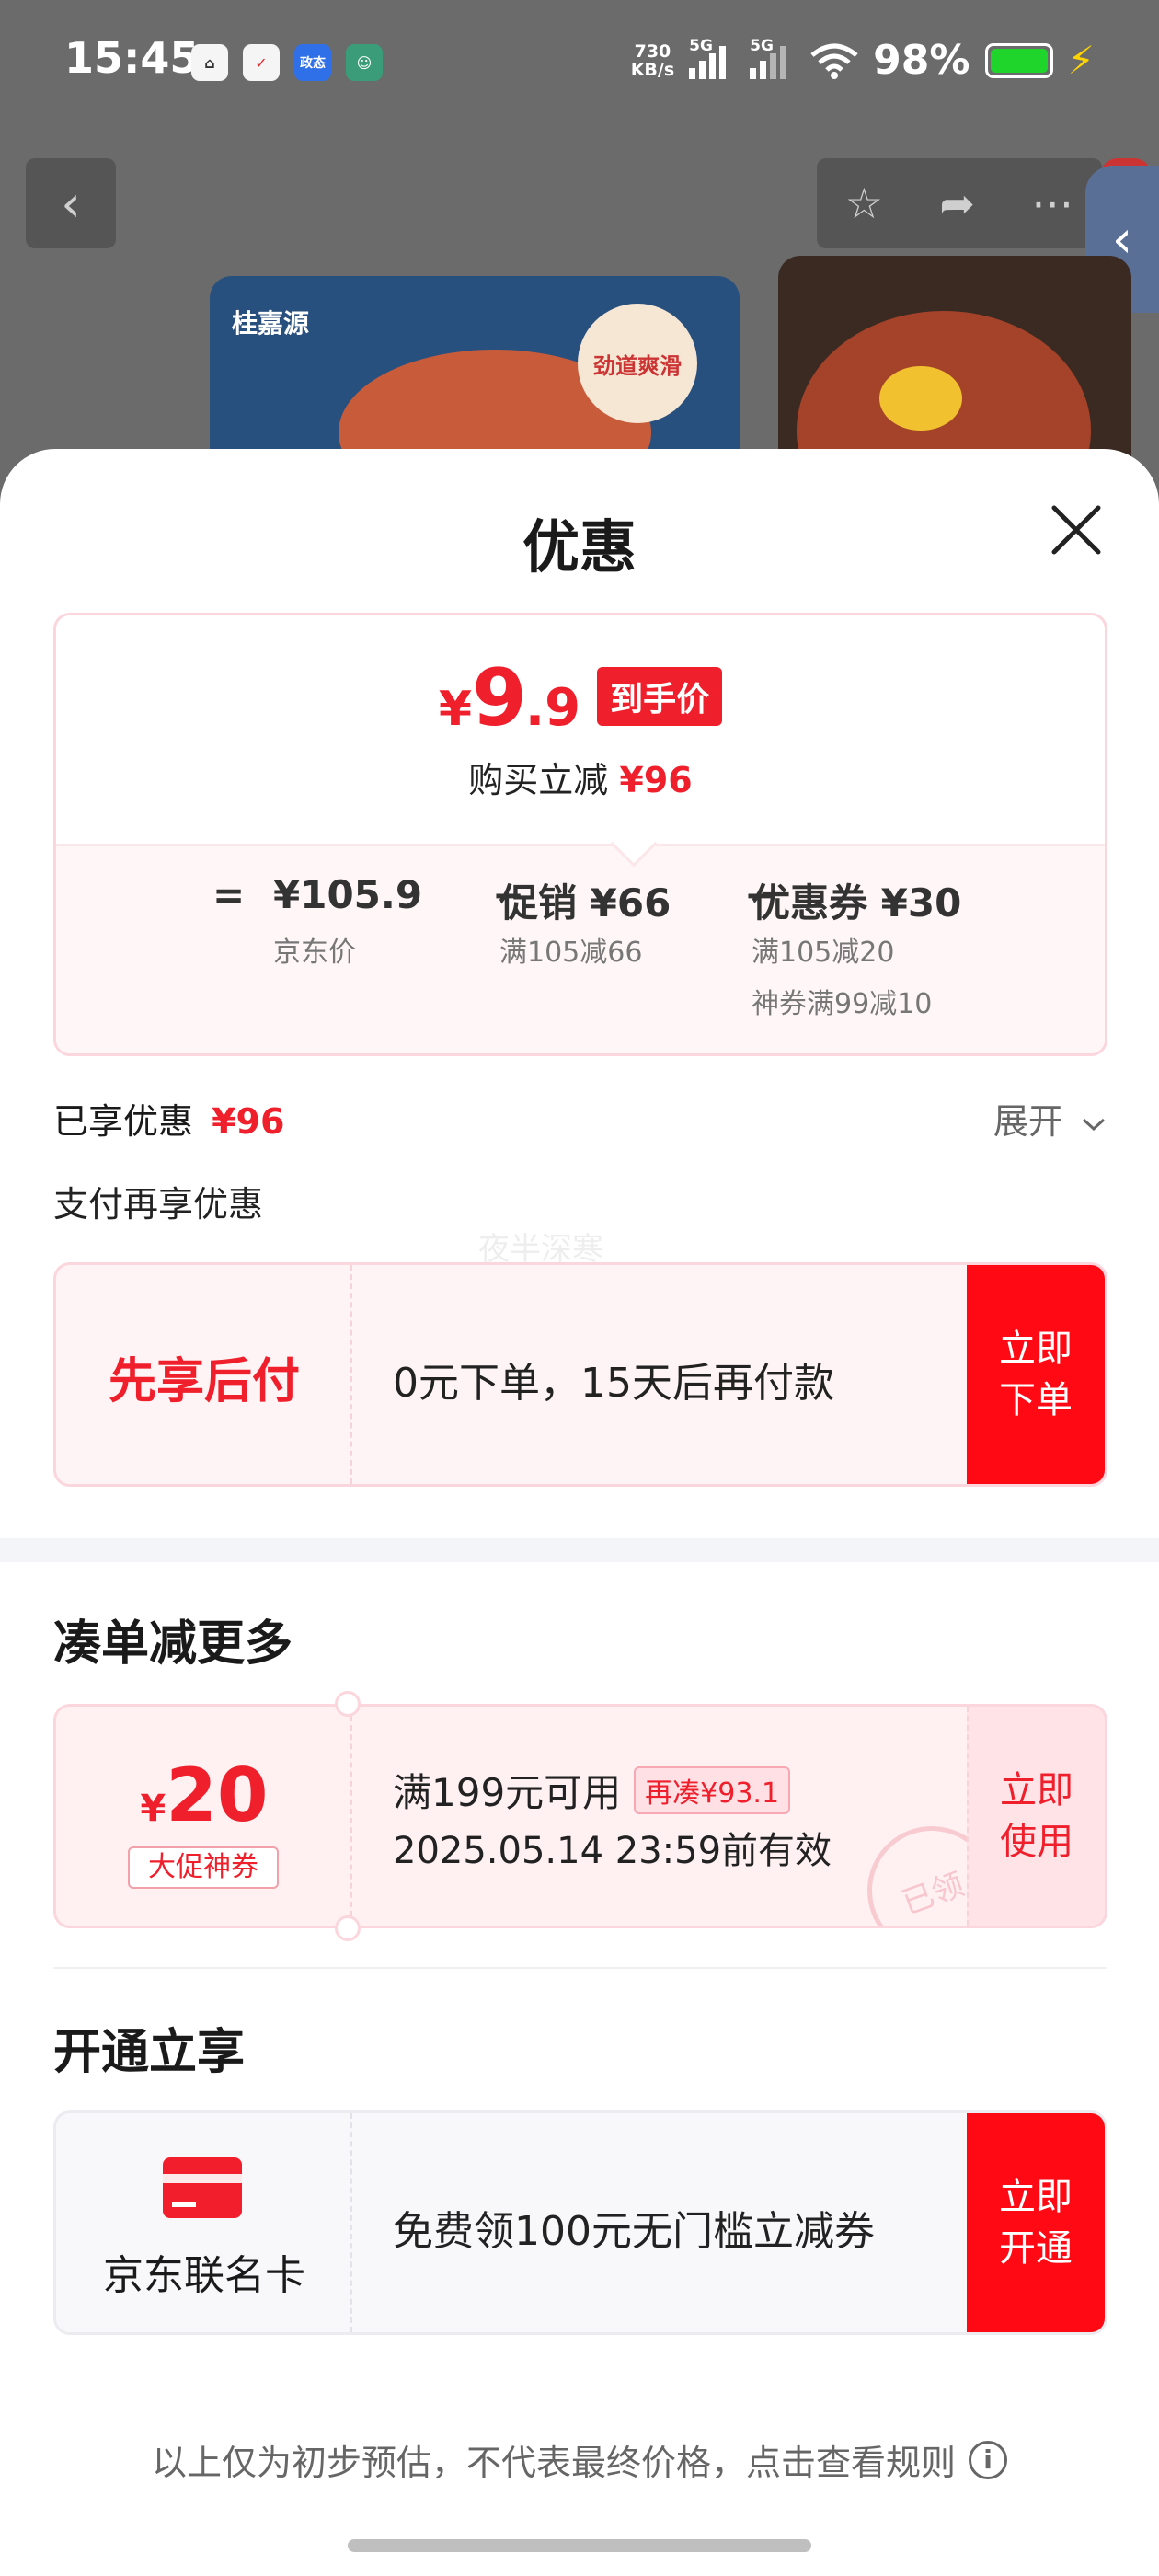 This screenshot has height=2576, width=1159. What do you see at coordinates (1094, 1125) in the screenshot?
I see `chevron-down-icon` at bounding box center [1094, 1125].